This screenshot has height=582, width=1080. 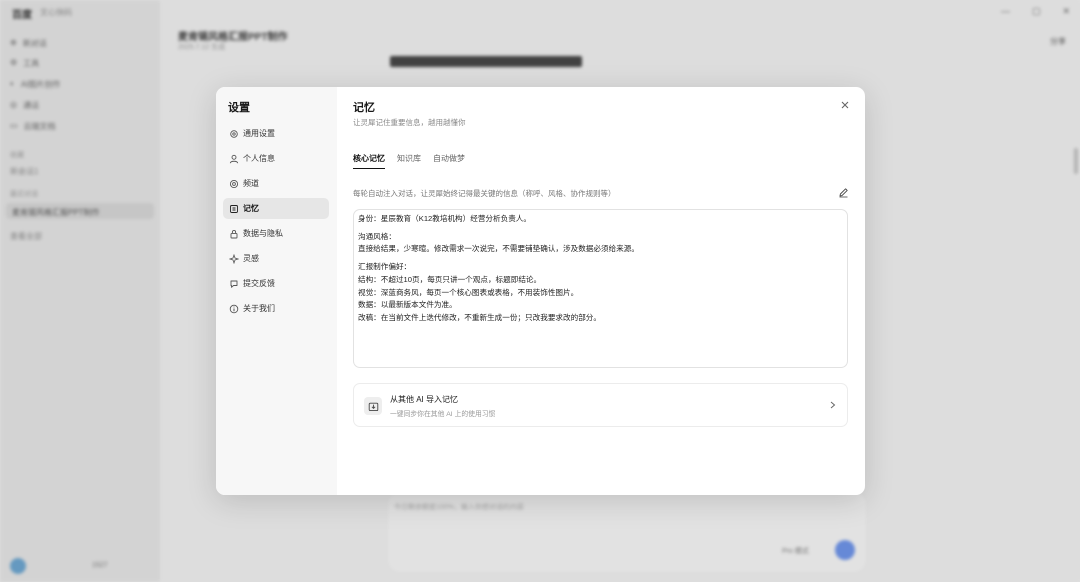 What do you see at coordinates (407, 305) in the screenshot?
I see `memory-line: 数据：以最新版本文件为准。` at bounding box center [407, 305].